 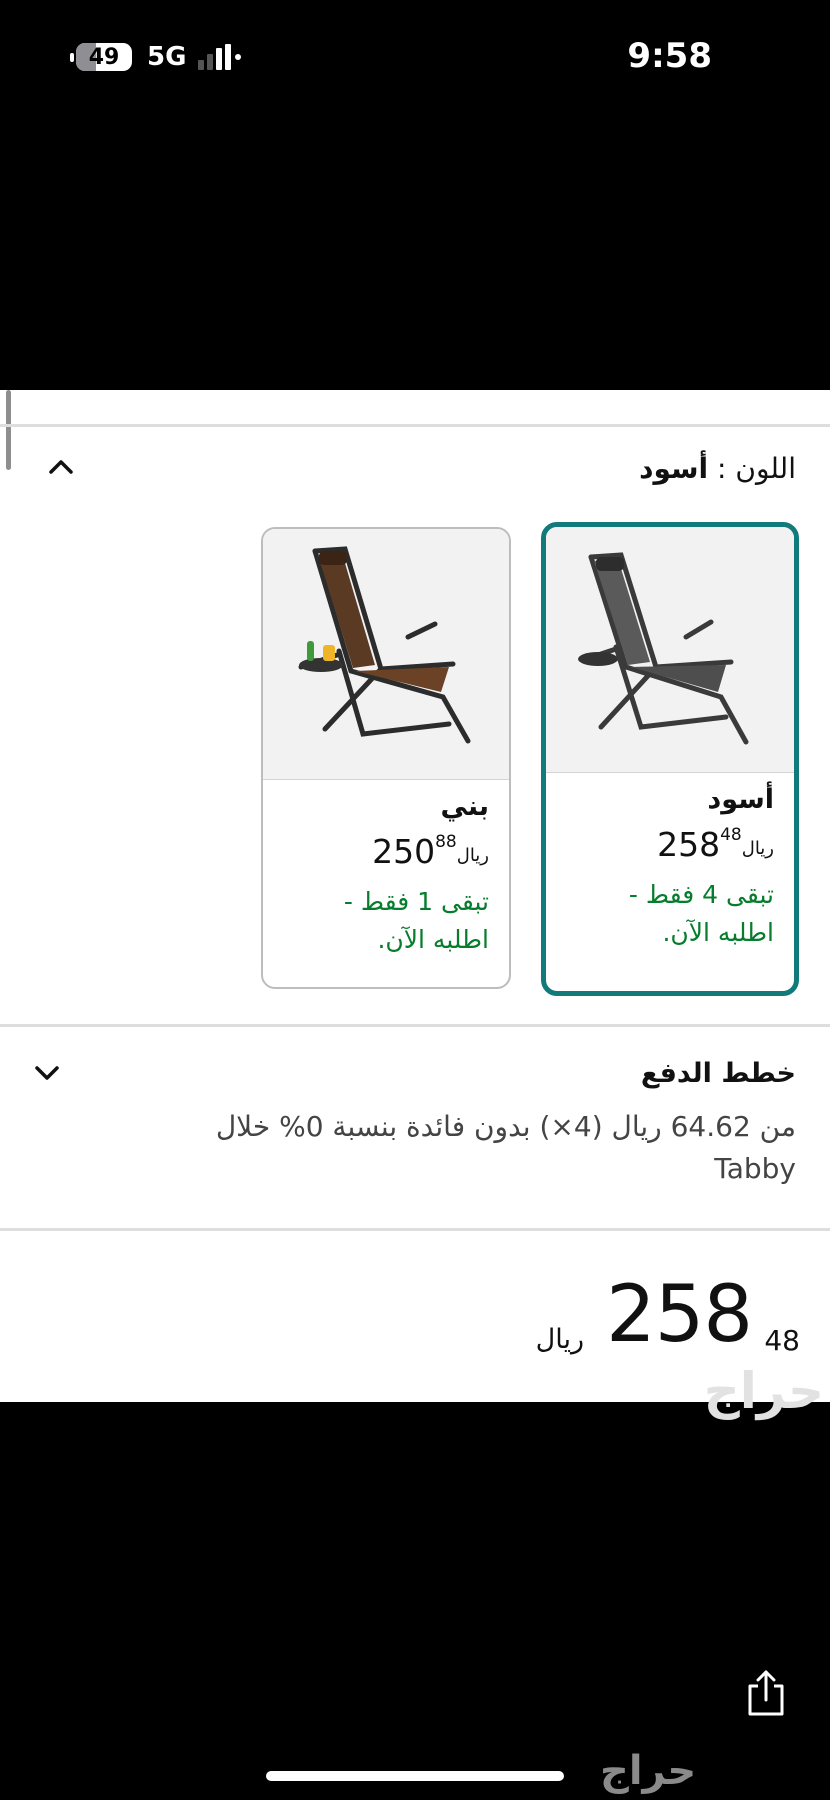 What do you see at coordinates (731, 835) in the screenshot?
I see `price-fraction: 48` at bounding box center [731, 835].